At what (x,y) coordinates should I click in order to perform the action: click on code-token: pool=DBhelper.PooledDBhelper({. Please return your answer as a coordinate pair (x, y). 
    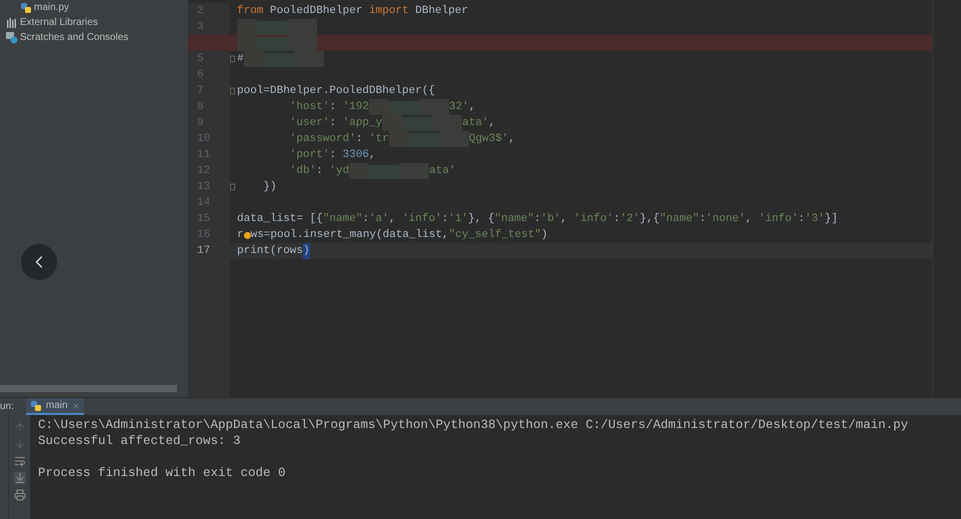
    Looking at the image, I should click on (336, 91).